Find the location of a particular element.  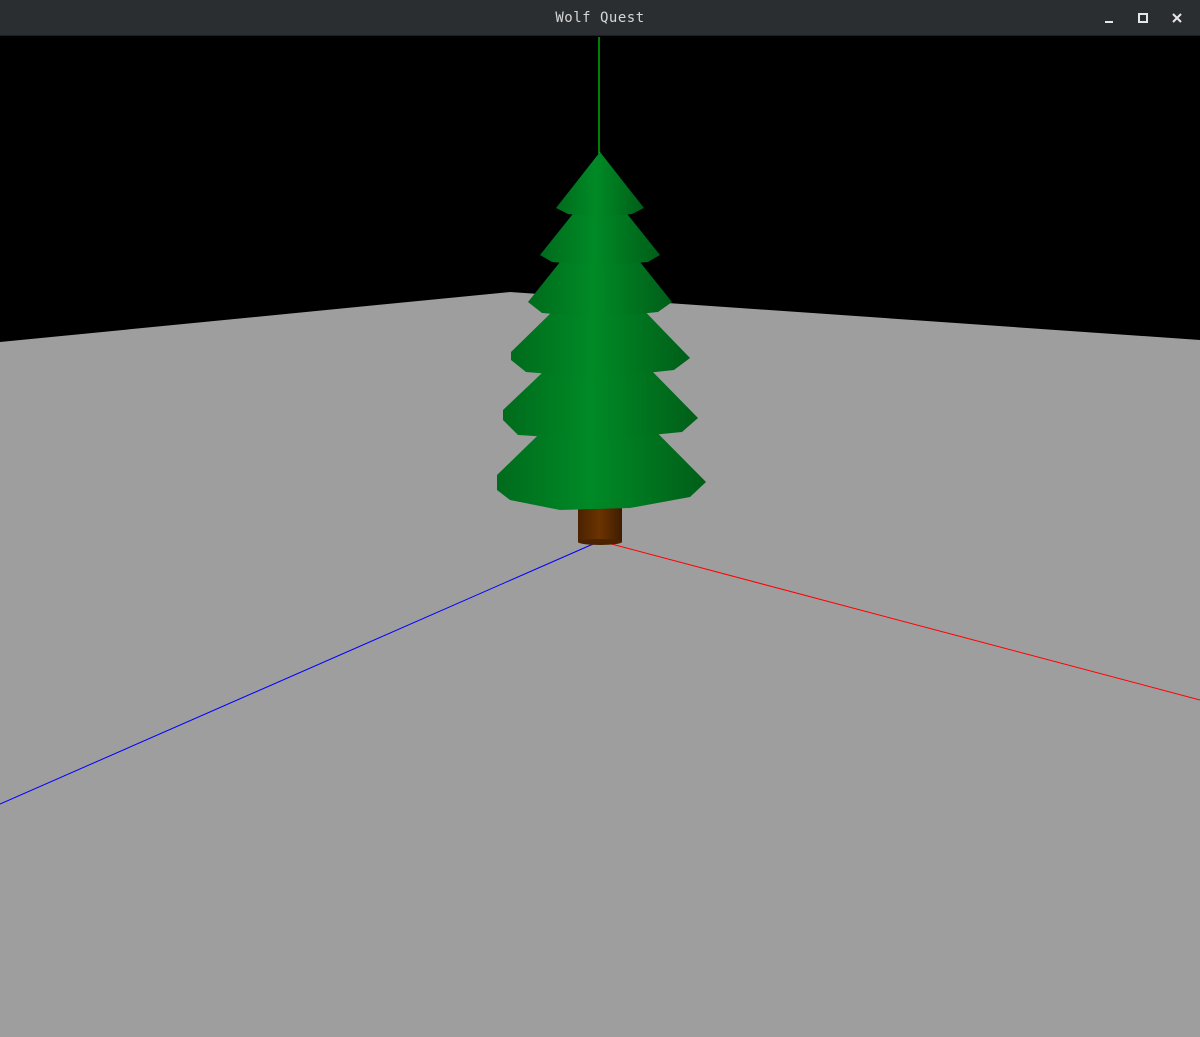

window-controls is located at coordinates (1143, 18).